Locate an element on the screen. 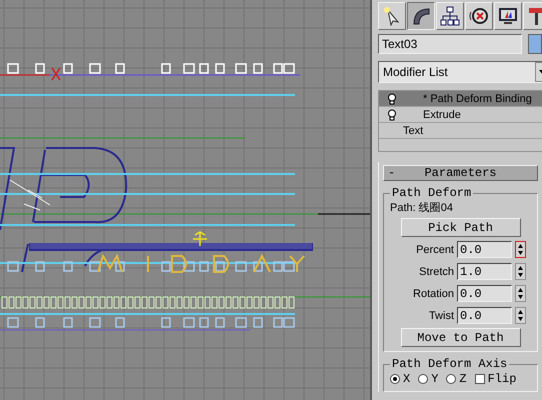  rollout-title: Parameters is located at coordinates (460, 173).